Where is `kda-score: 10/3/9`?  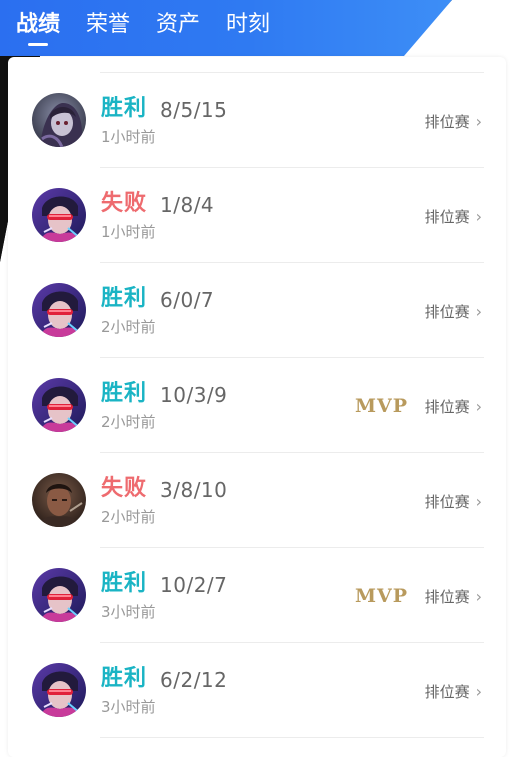
kda-score: 10/3/9 is located at coordinates (194, 395).